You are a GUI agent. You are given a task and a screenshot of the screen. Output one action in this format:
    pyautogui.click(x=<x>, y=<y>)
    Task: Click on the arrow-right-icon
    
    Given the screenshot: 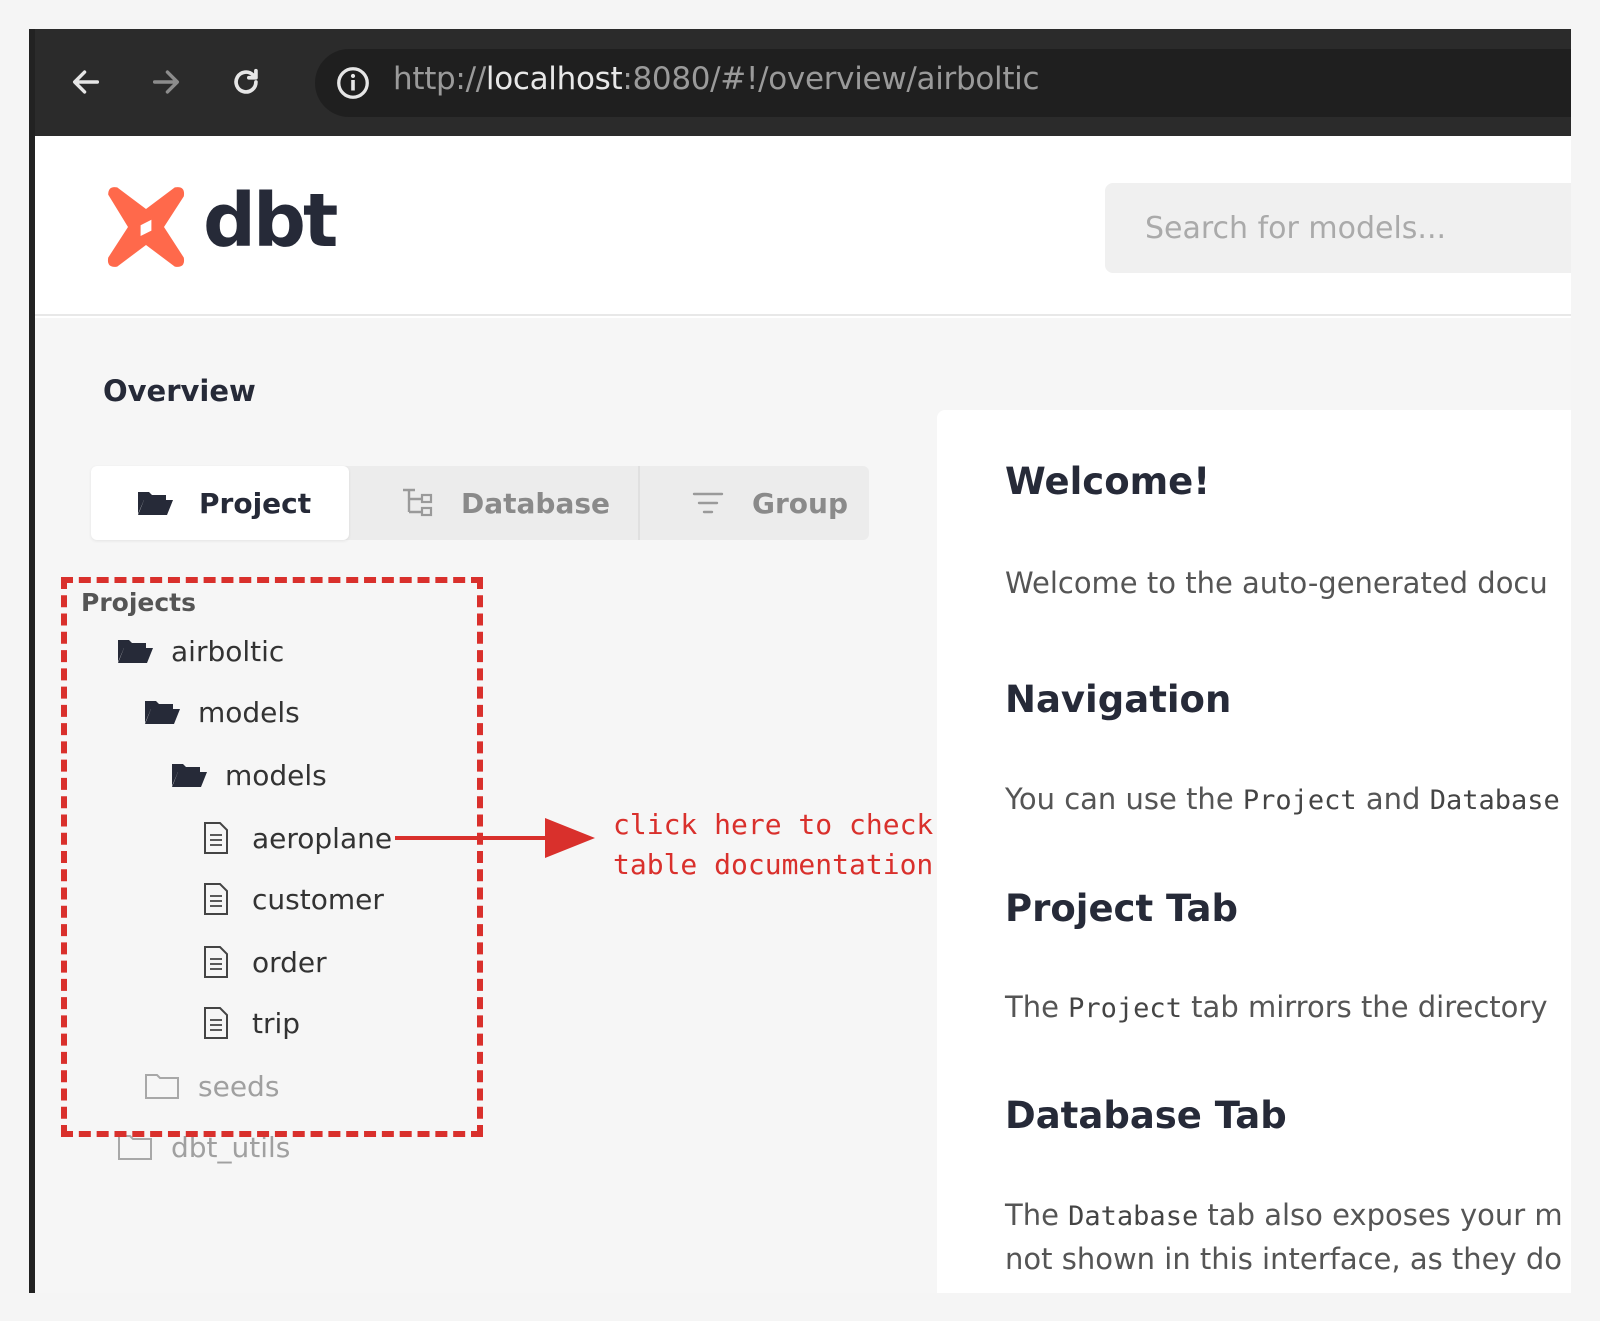 What is the action you would take?
    pyautogui.click(x=166, y=82)
    